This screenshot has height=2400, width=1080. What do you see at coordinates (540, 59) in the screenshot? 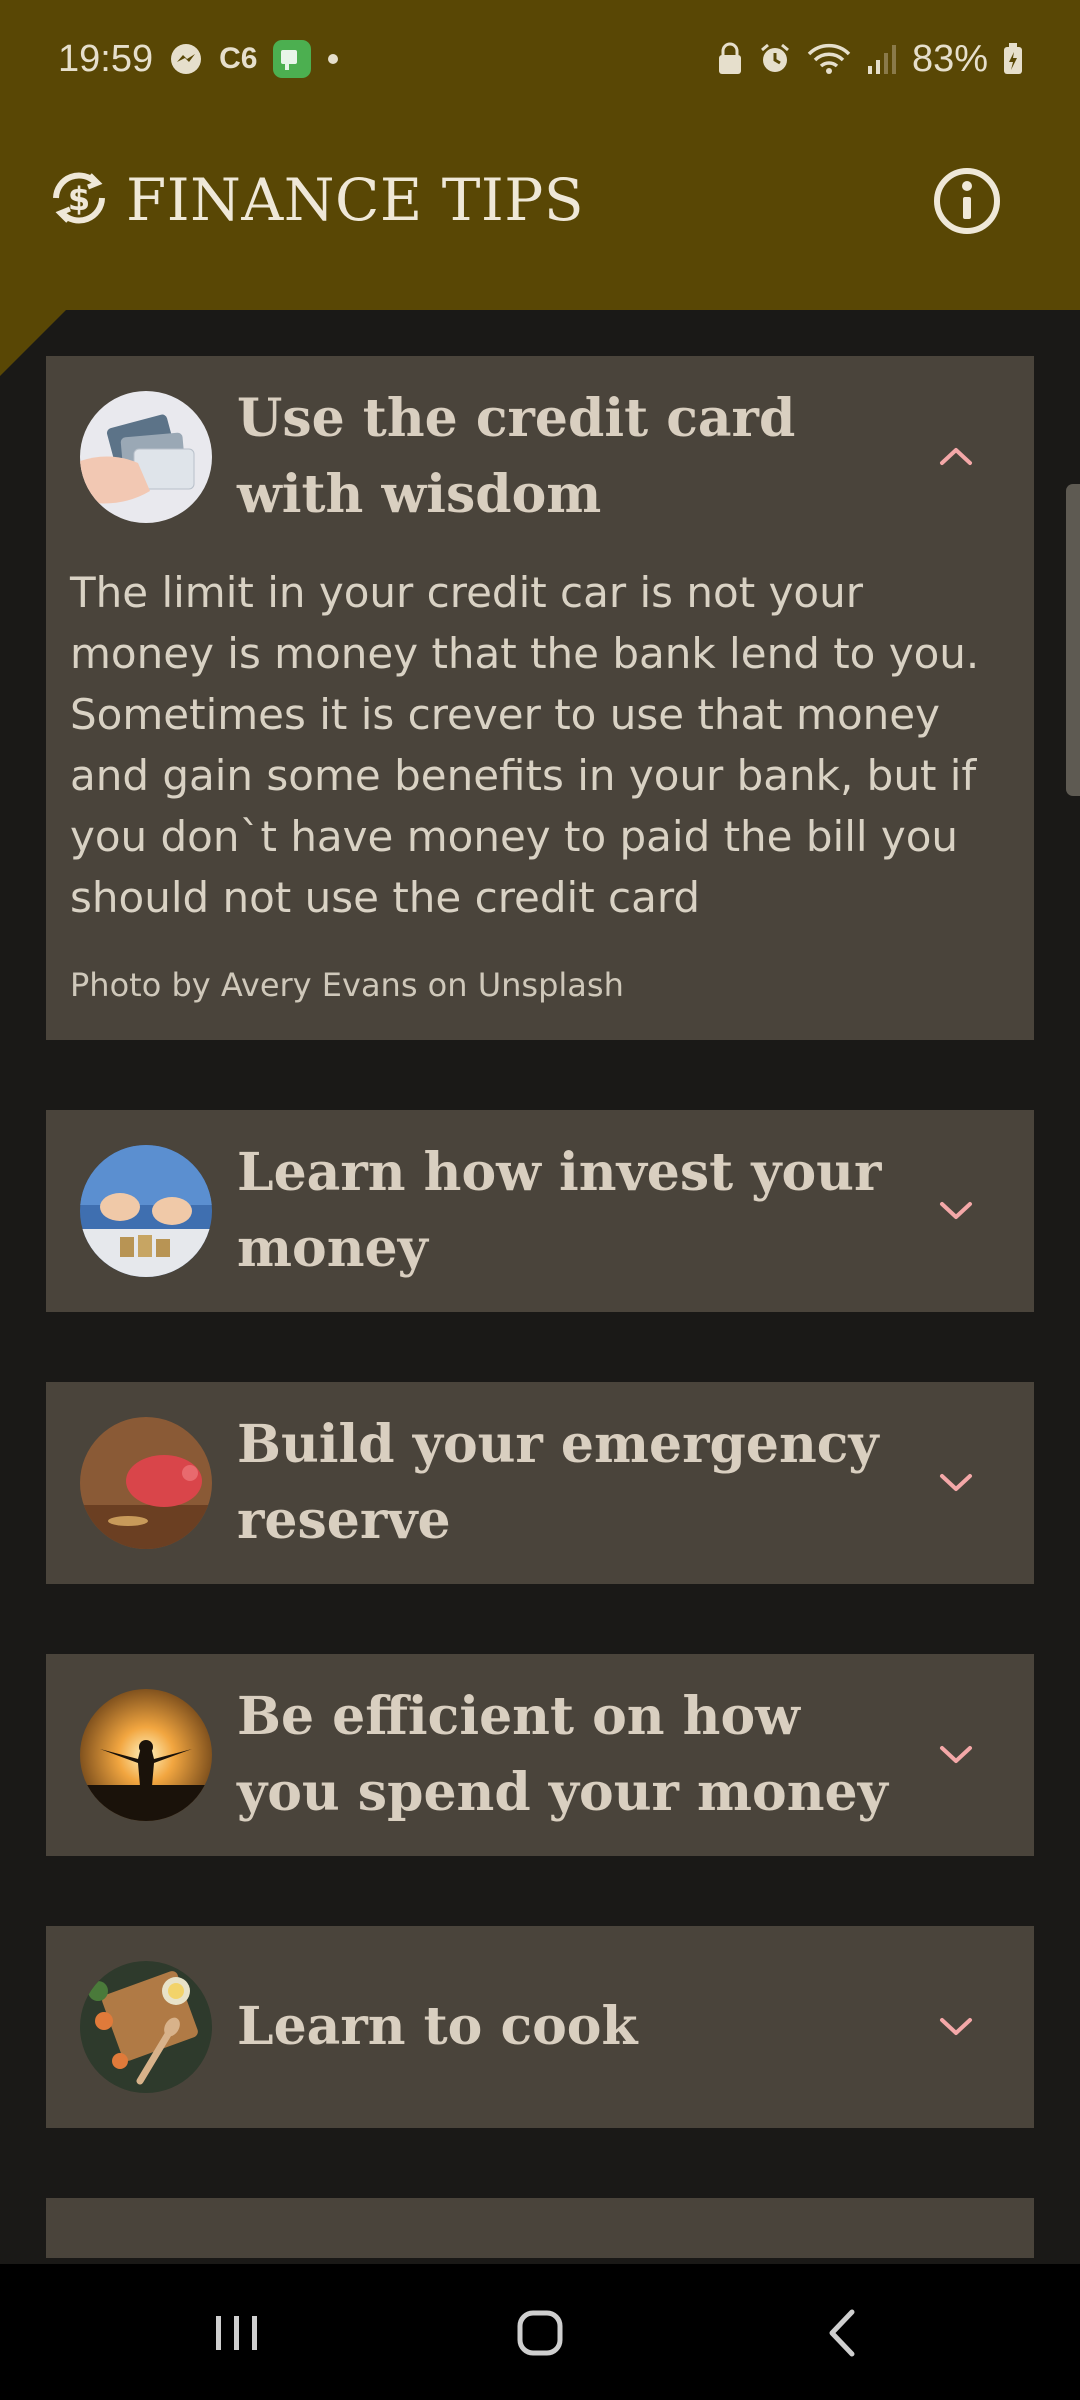
I see `status-bar: 19:59 C6 83%` at bounding box center [540, 59].